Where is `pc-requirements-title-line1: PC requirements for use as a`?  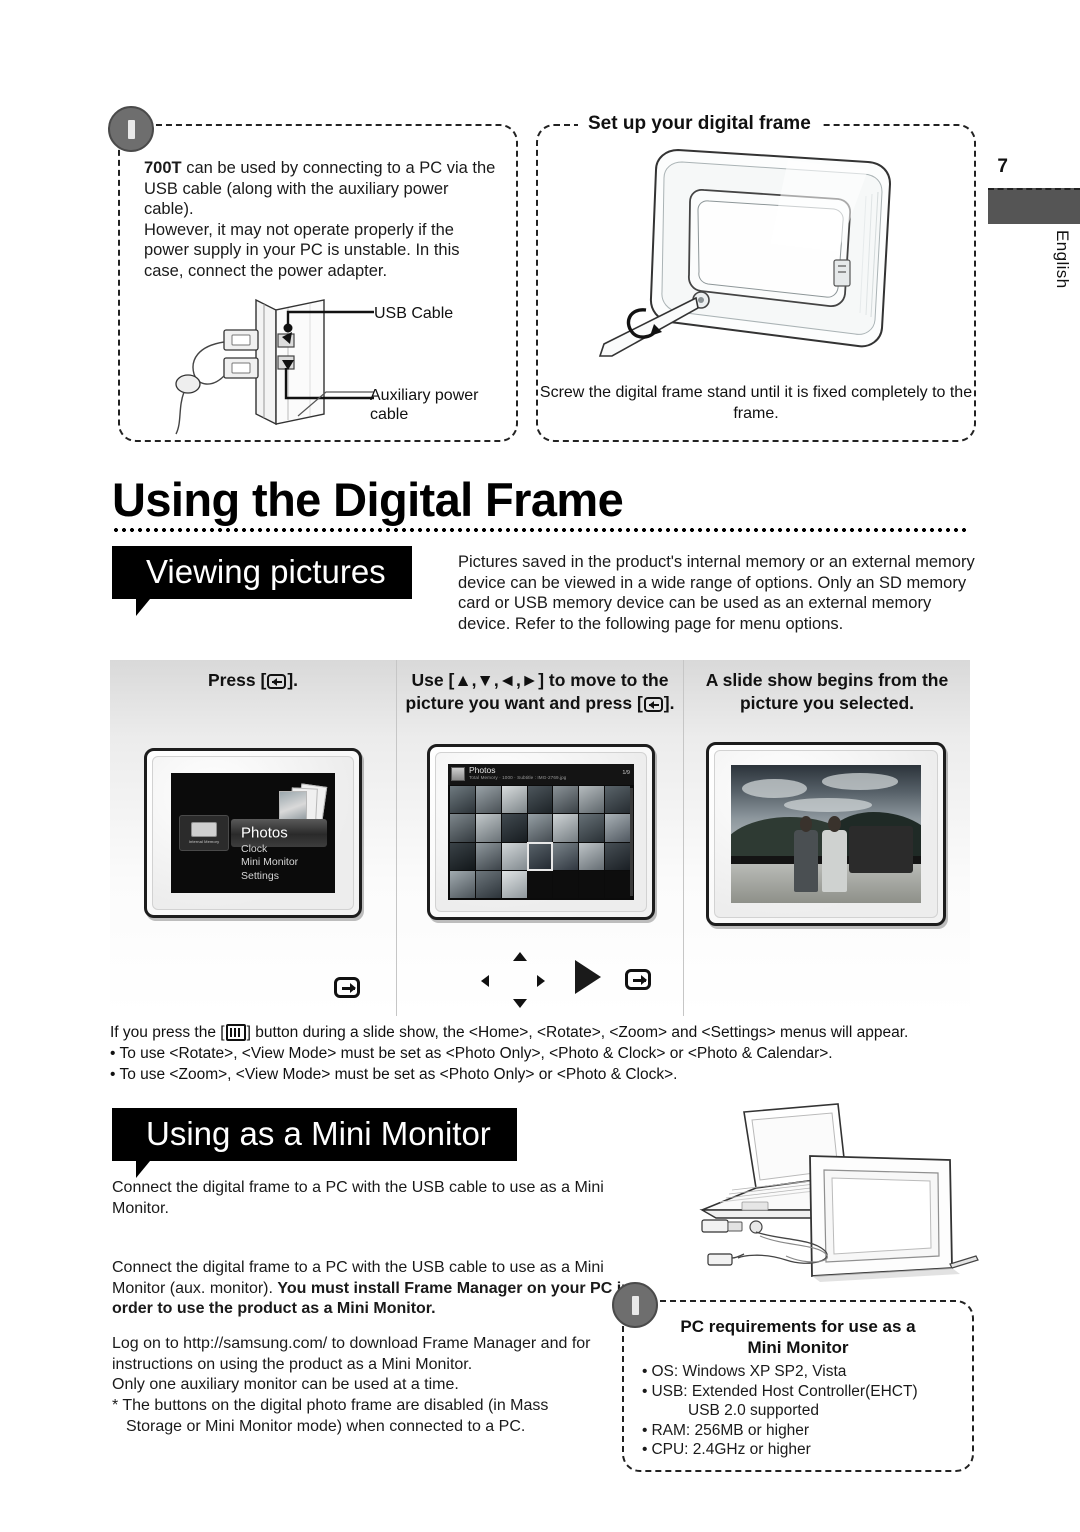 pc-requirements-title-line1: PC requirements for use as a is located at coordinates (798, 1326).